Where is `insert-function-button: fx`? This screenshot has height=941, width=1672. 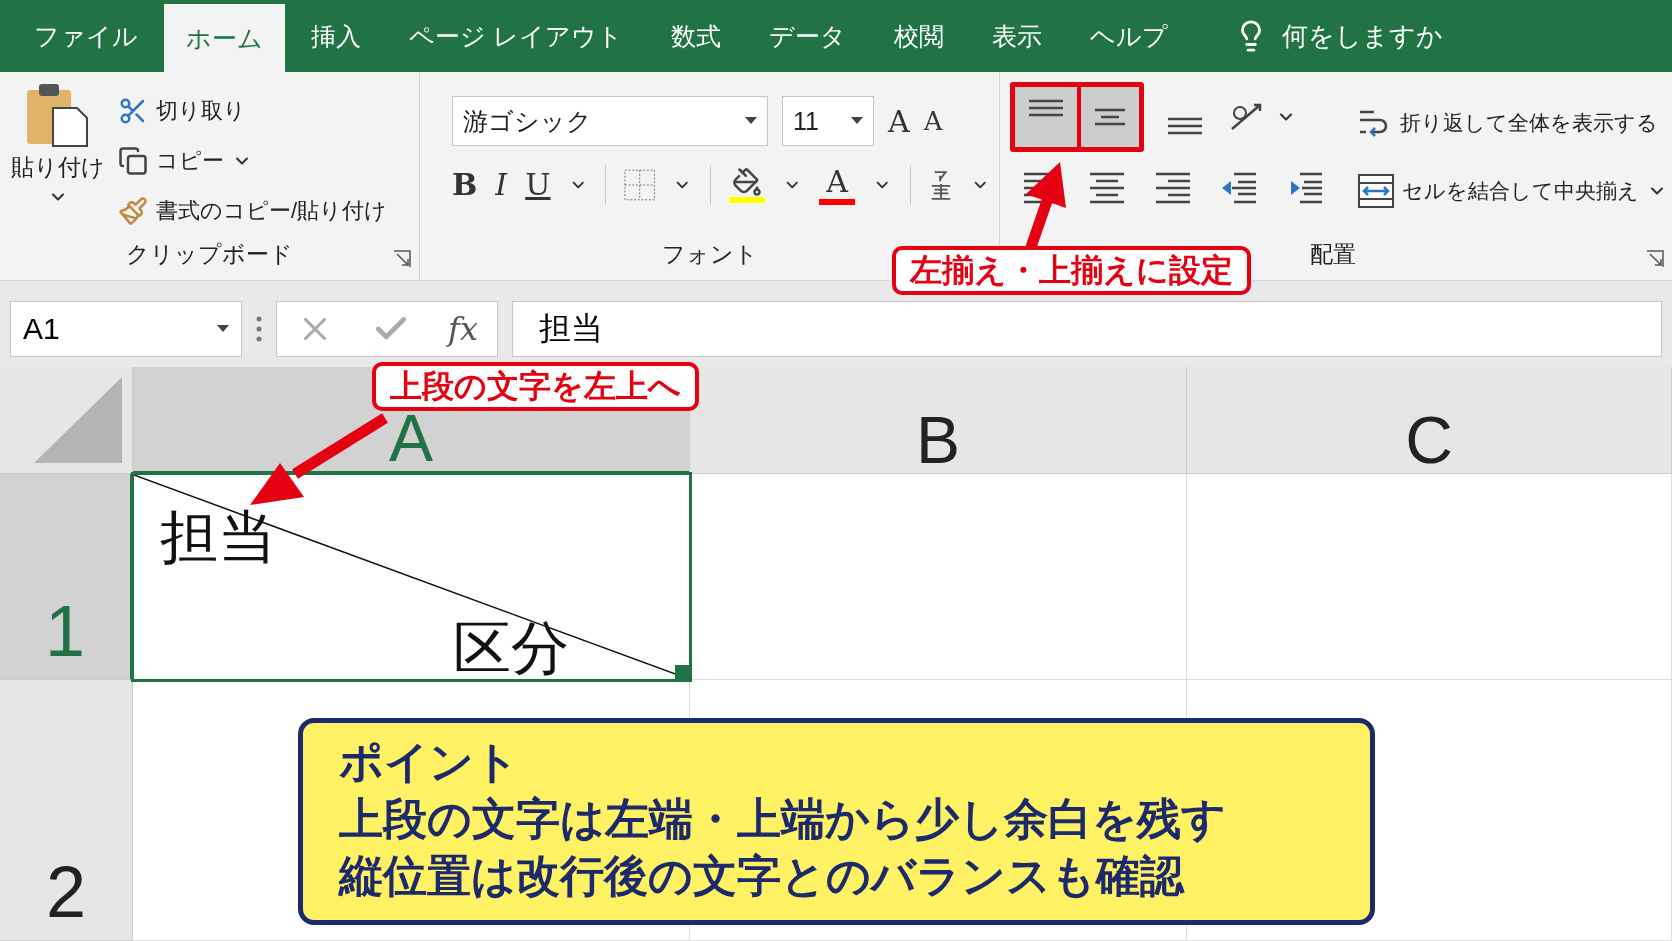
insert-function-button: fx is located at coordinates (463, 329).